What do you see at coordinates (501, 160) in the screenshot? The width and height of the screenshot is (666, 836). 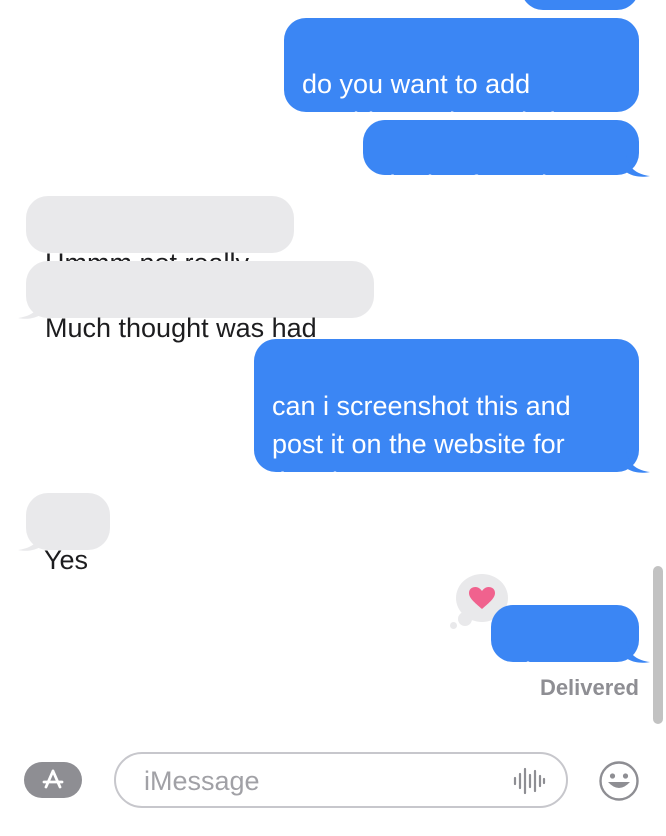 I see `outgoing-message-bubble: the log for today?` at bounding box center [501, 160].